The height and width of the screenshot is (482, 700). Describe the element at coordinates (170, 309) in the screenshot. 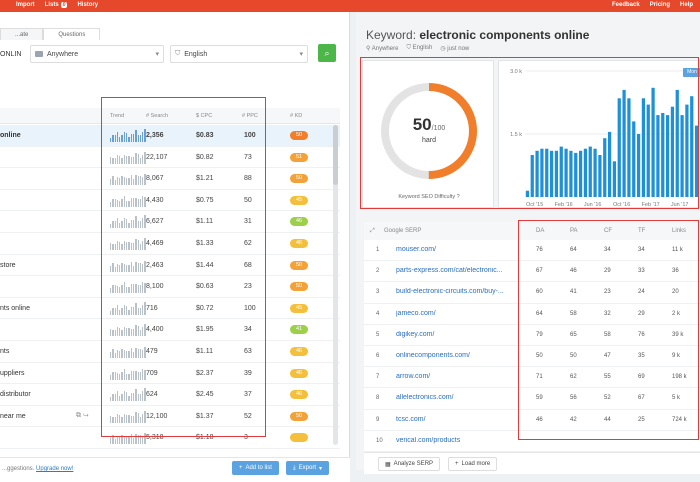

I see `table-row: nts online 716 $0.72 100 45` at that location.